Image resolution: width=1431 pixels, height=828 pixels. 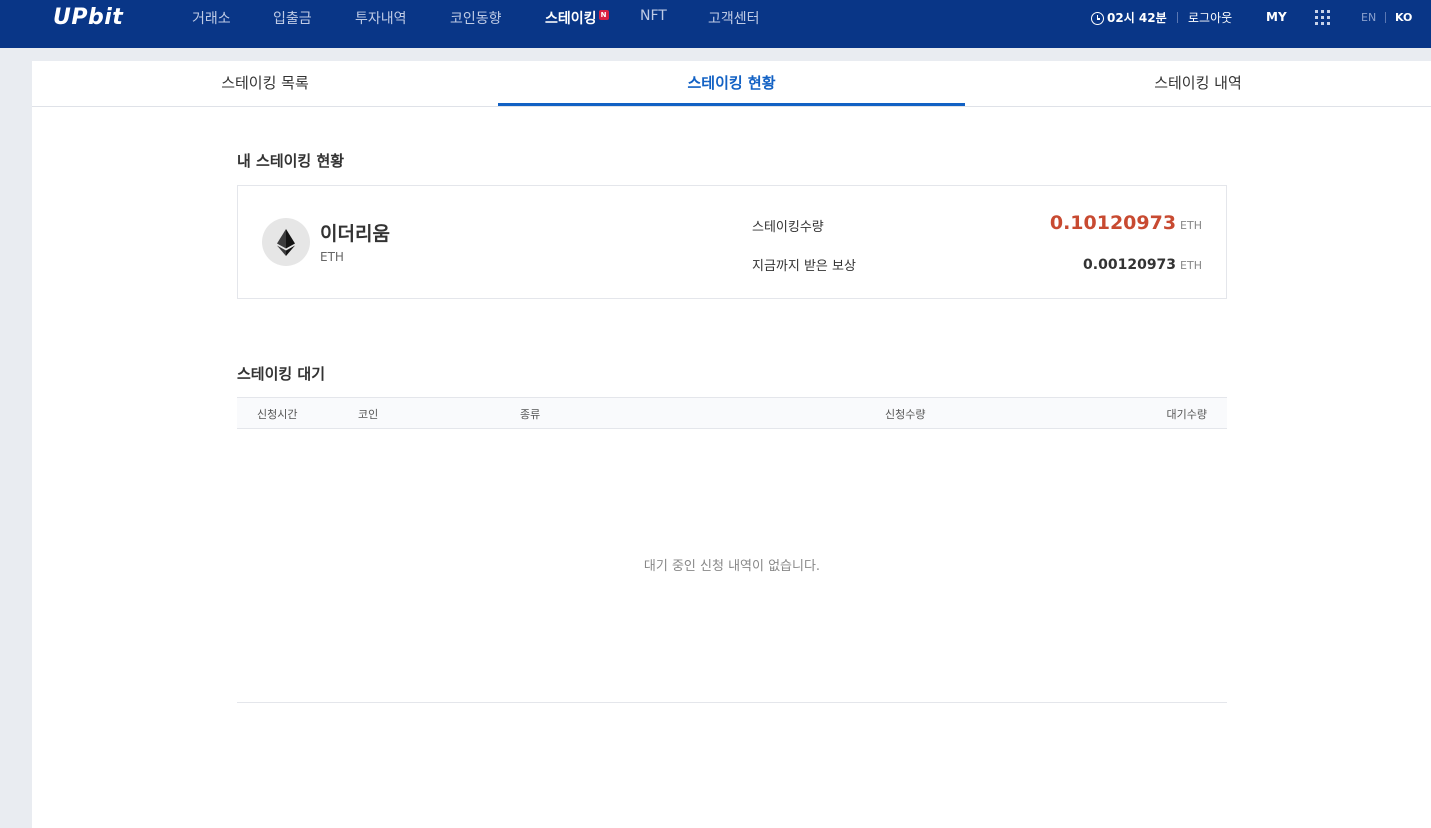 I want to click on my-page-button: MY, so click(x=1276, y=17).